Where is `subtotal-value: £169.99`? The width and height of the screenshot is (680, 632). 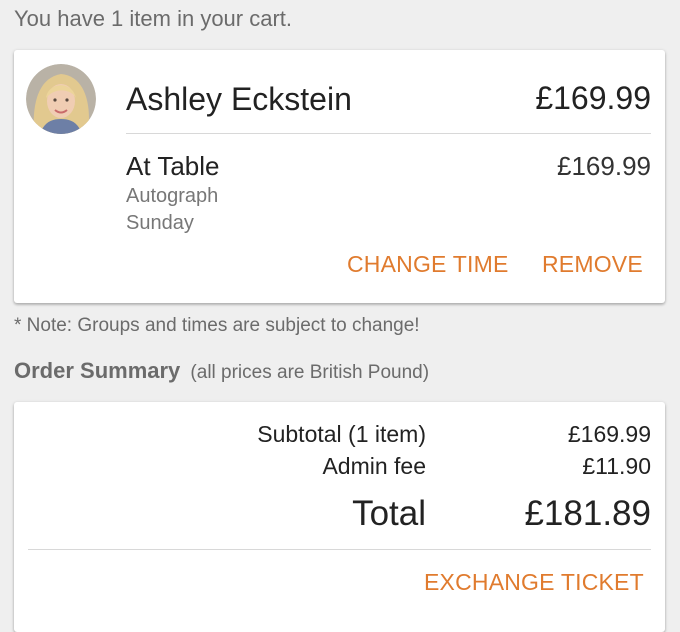
subtotal-value: £169.99 is located at coordinates (609, 434).